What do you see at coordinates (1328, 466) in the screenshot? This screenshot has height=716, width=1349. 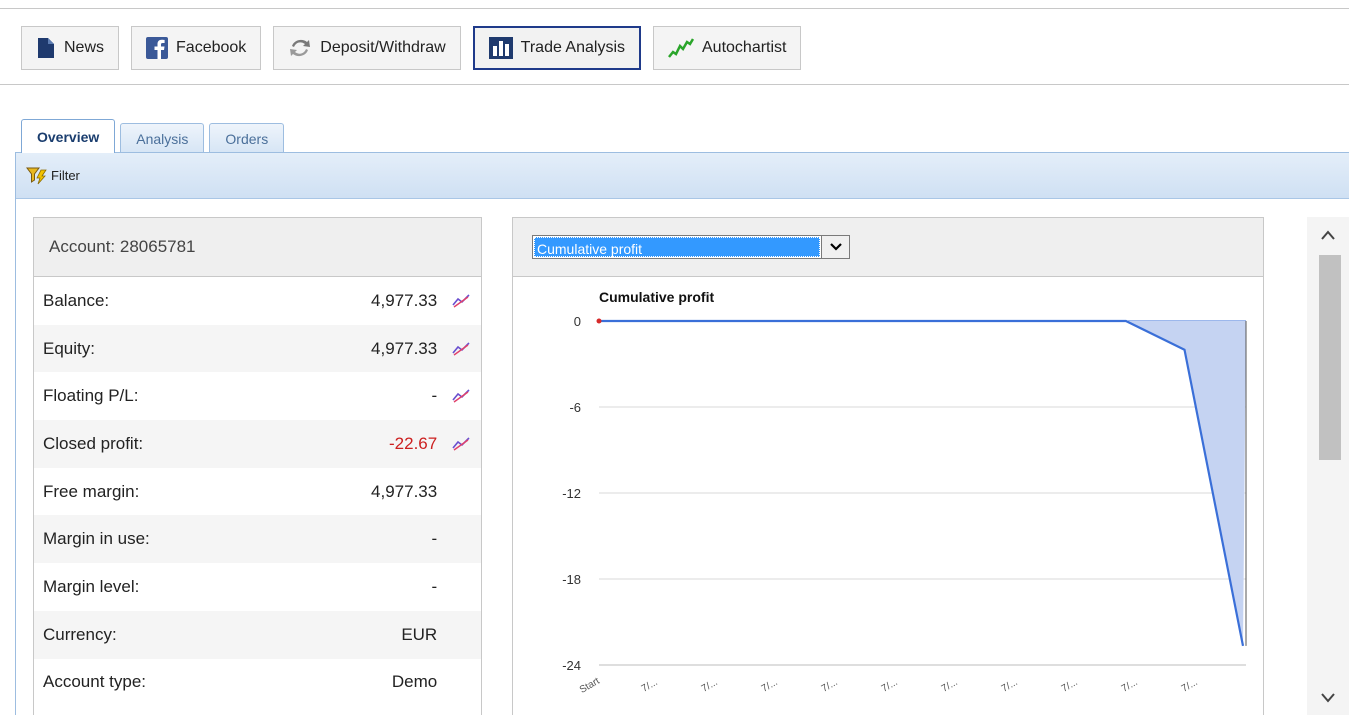 I see `vertical-scrollbar` at bounding box center [1328, 466].